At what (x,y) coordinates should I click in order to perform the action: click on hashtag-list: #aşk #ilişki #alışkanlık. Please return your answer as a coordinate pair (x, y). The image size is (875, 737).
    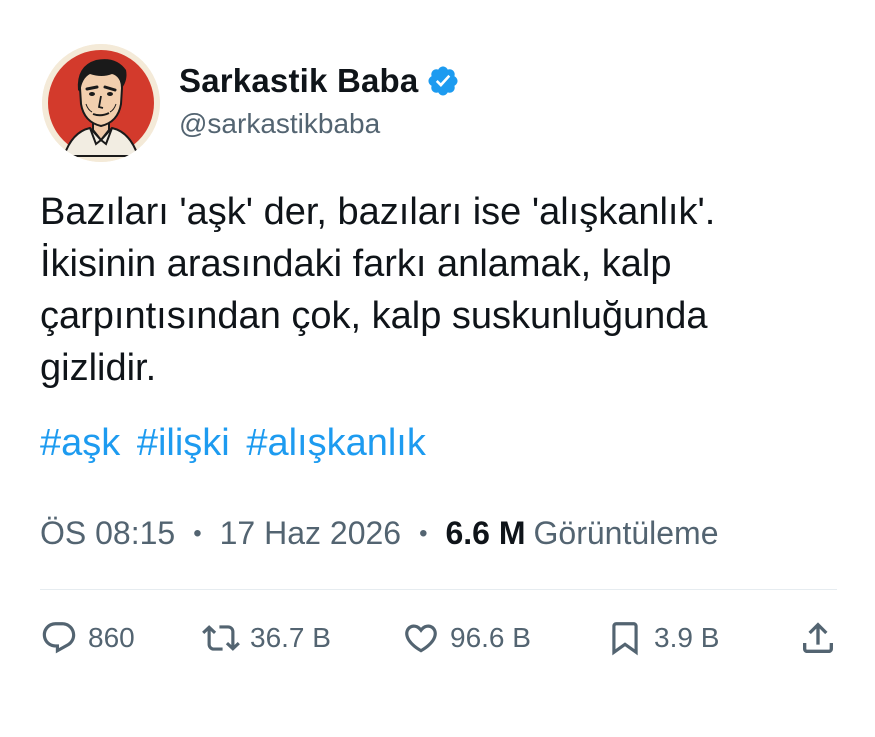
    Looking at the image, I should click on (236, 443).